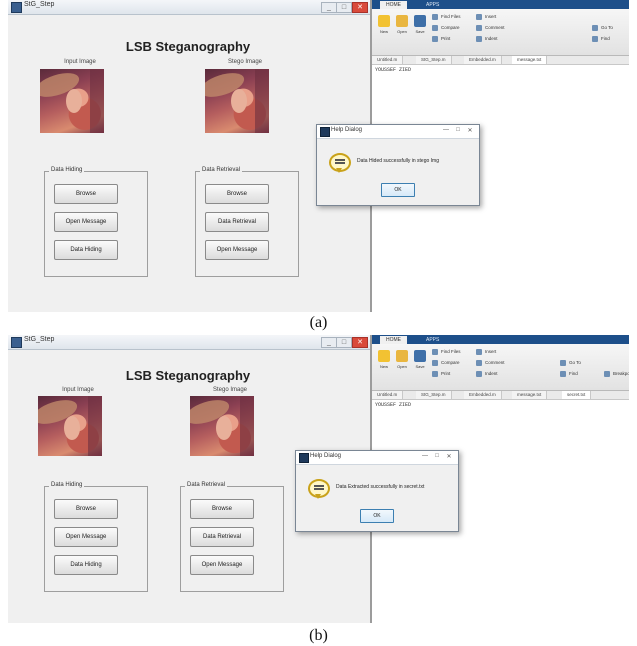 This screenshot has height=646, width=637. Describe the element at coordinates (616, 374) in the screenshot. I see `breakpoints-button: Breakpoints` at that location.